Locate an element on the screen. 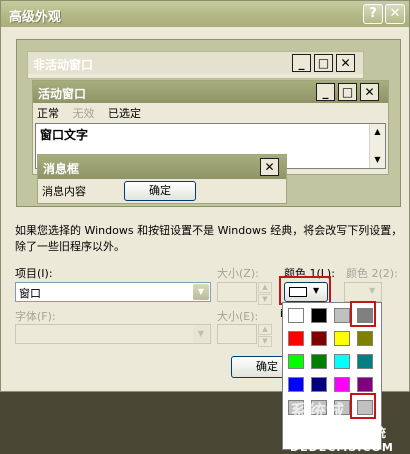 This screenshot has height=454, width=410. menu-normal: 正常 is located at coordinates (48, 113).